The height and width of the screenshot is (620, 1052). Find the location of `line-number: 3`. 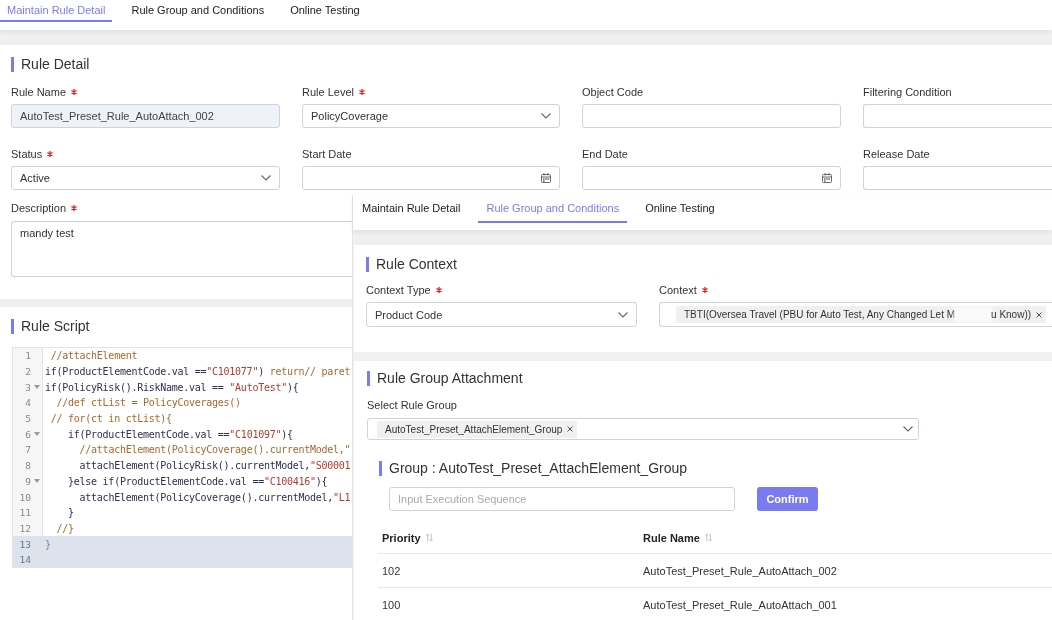

line-number: 3 is located at coordinates (27, 387).